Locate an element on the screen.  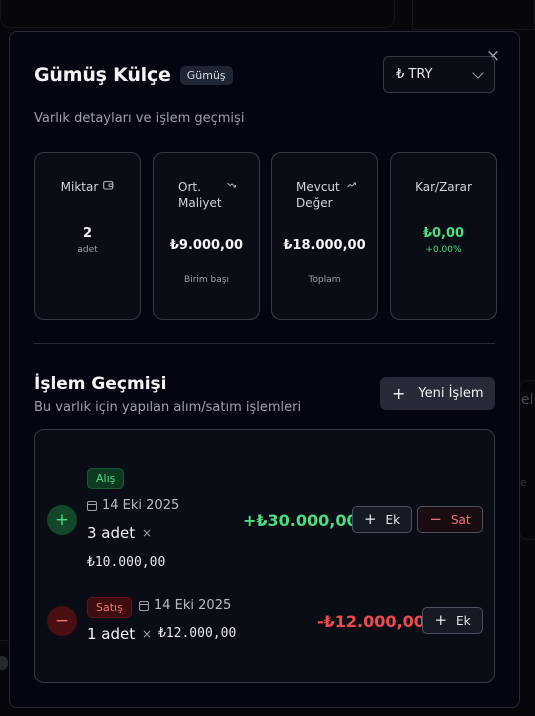
stat-value: 2 is located at coordinates (87, 233).